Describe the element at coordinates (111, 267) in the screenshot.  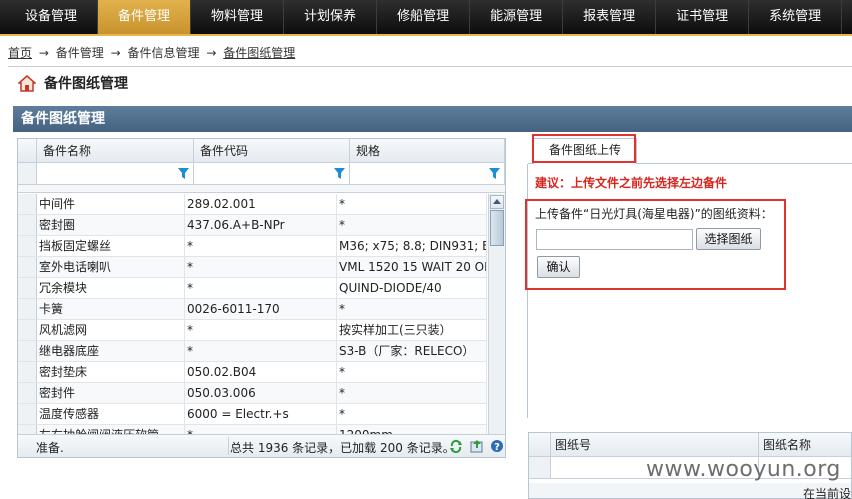
I see `cell-part-name: 室外电话喇叭` at that location.